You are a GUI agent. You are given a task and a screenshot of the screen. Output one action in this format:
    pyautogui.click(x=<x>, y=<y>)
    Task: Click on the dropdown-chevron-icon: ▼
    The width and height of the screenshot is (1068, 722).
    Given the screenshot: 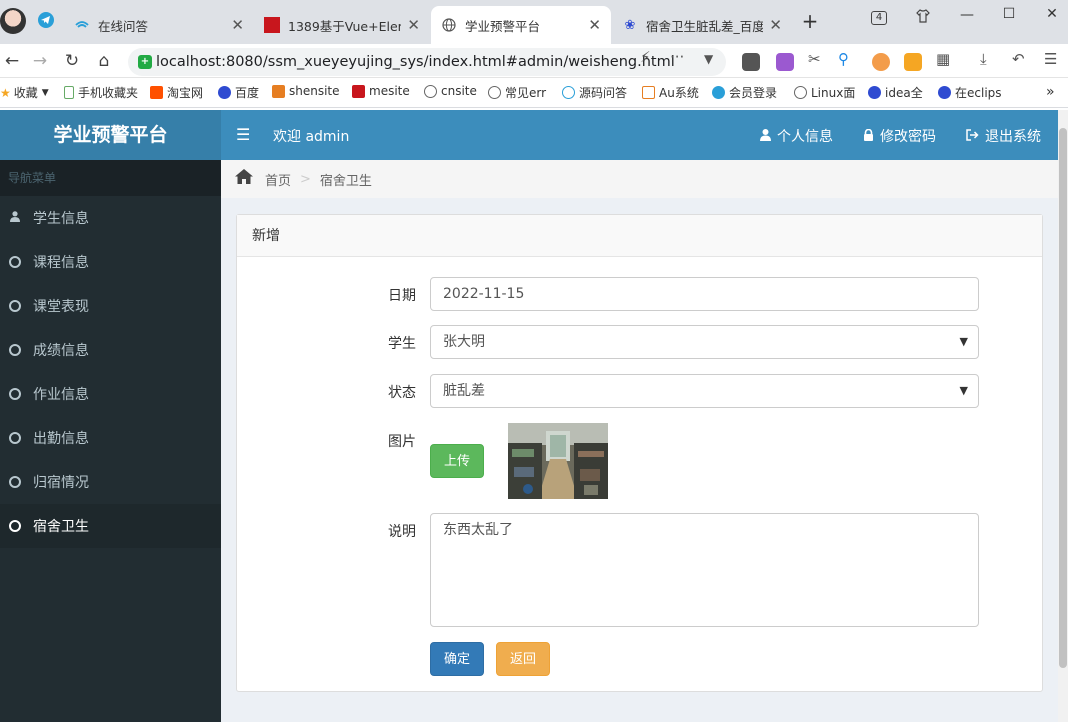 What is the action you would take?
    pyautogui.click(x=708, y=59)
    